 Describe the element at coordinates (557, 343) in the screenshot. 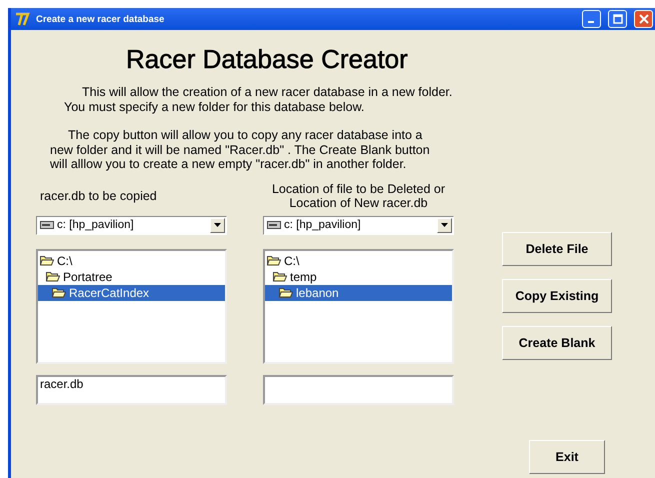

I see `action-button: Create Blank` at that location.